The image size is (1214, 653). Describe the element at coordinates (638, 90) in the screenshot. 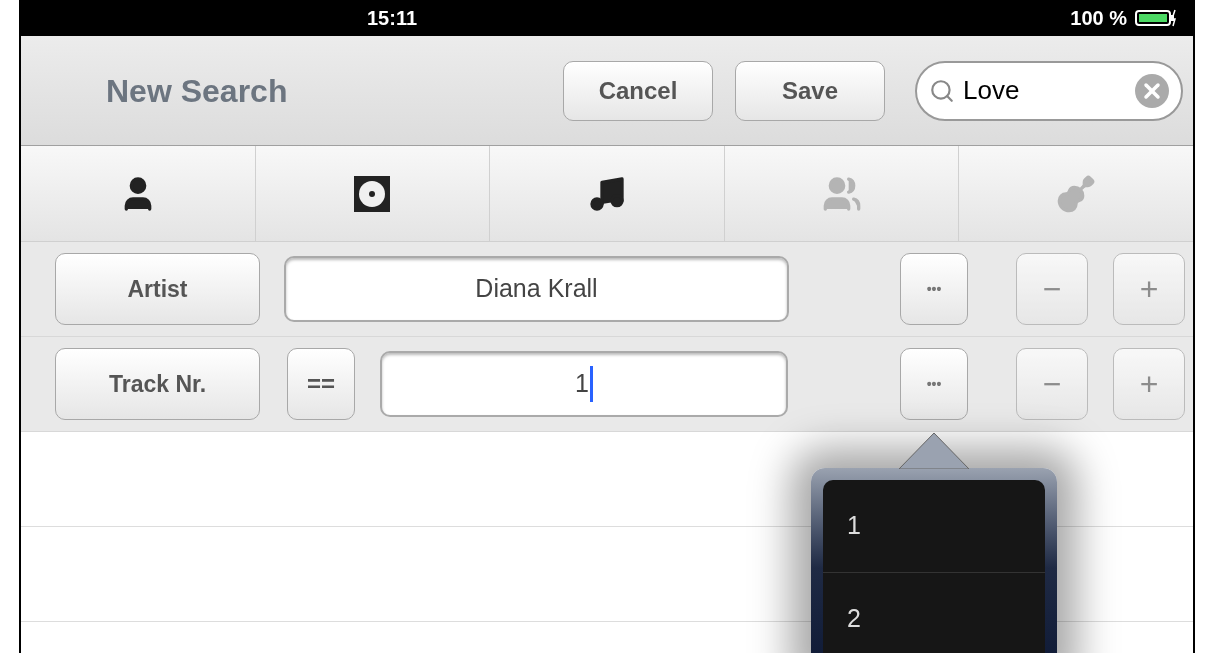

I see `header-button: Cancel` at that location.